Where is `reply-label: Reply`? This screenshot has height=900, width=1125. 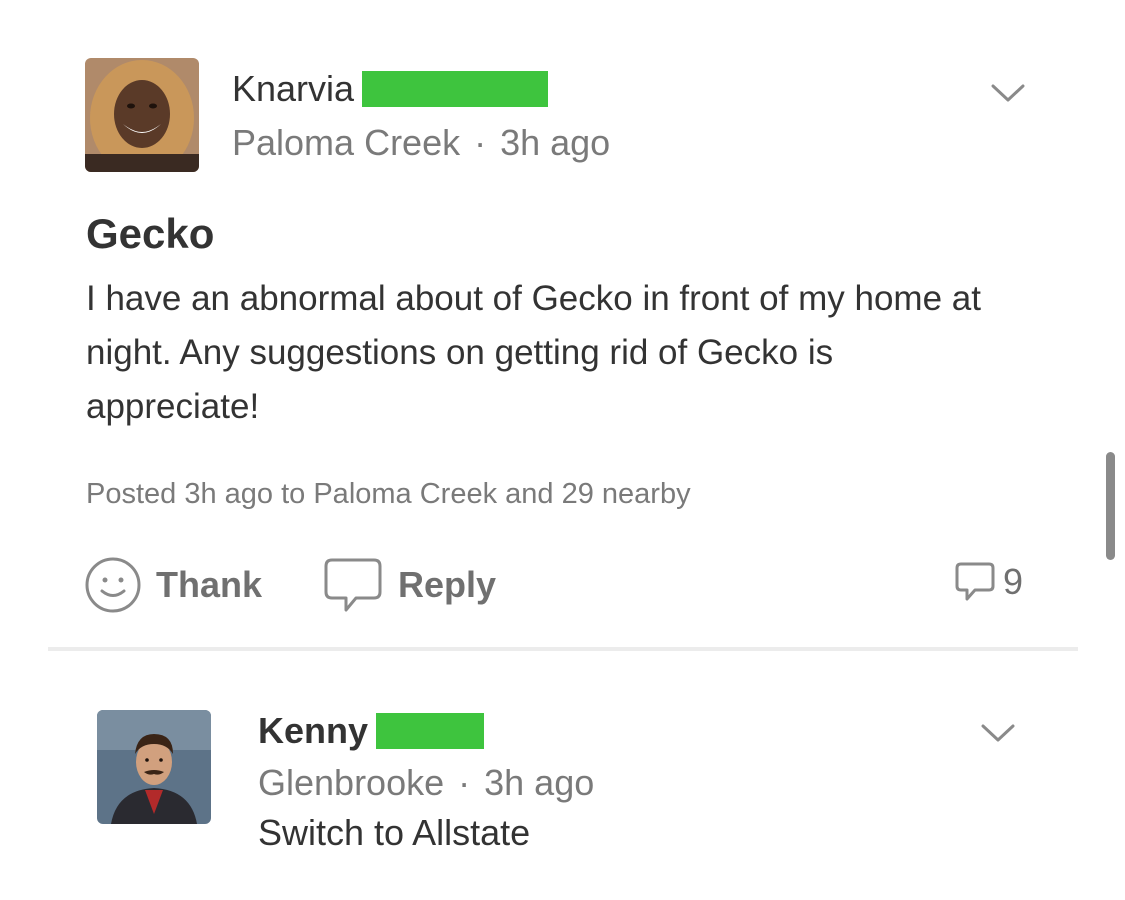
reply-label: Reply is located at coordinates (447, 584).